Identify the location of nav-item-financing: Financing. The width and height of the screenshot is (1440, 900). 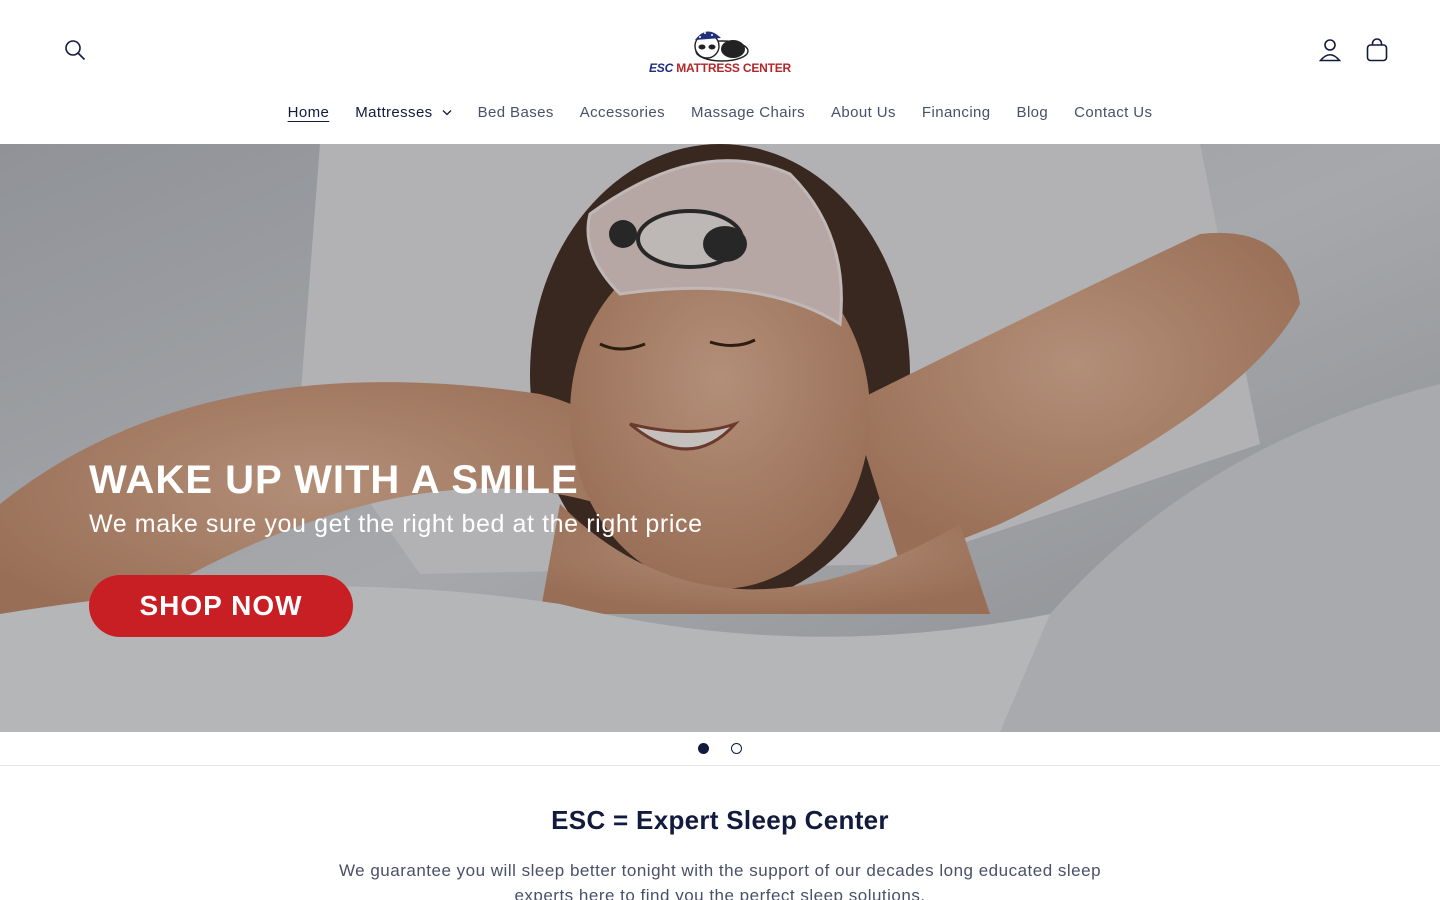
(956, 112).